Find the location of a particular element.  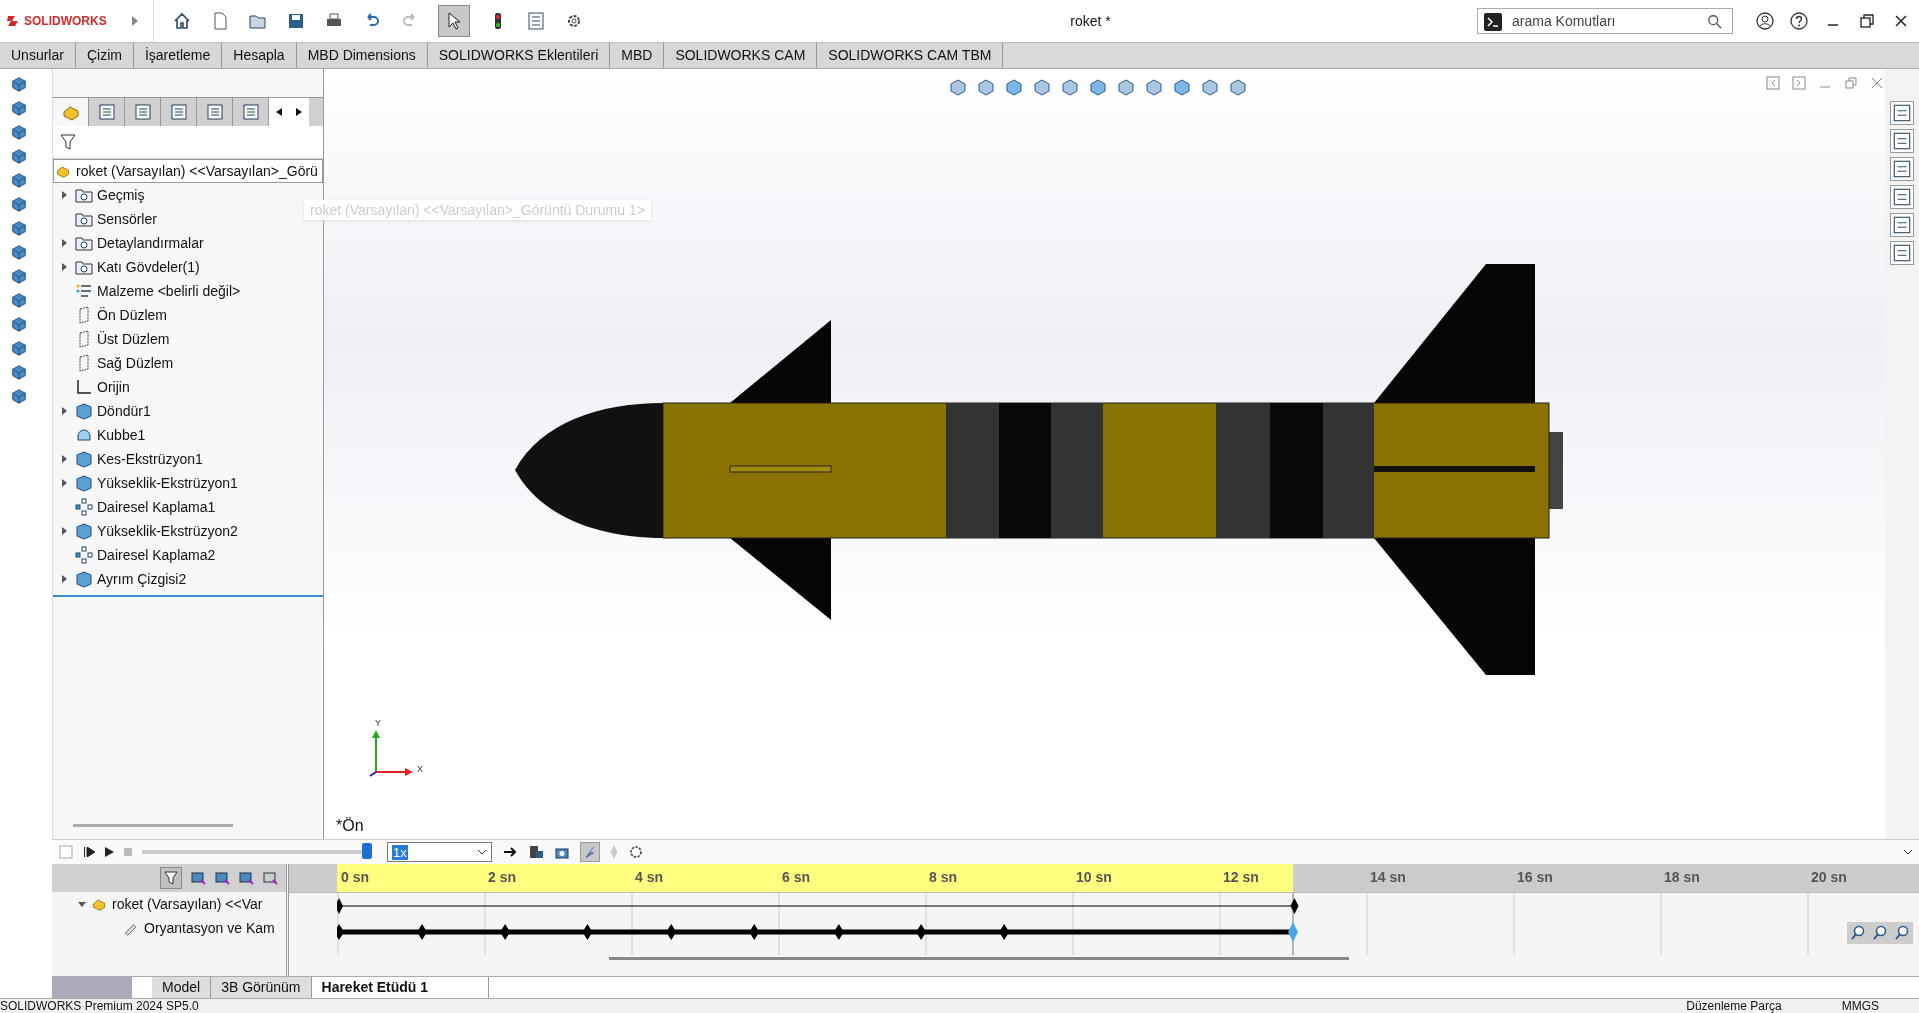

tree-item: Detaylandırmalar is located at coordinates (150, 243).